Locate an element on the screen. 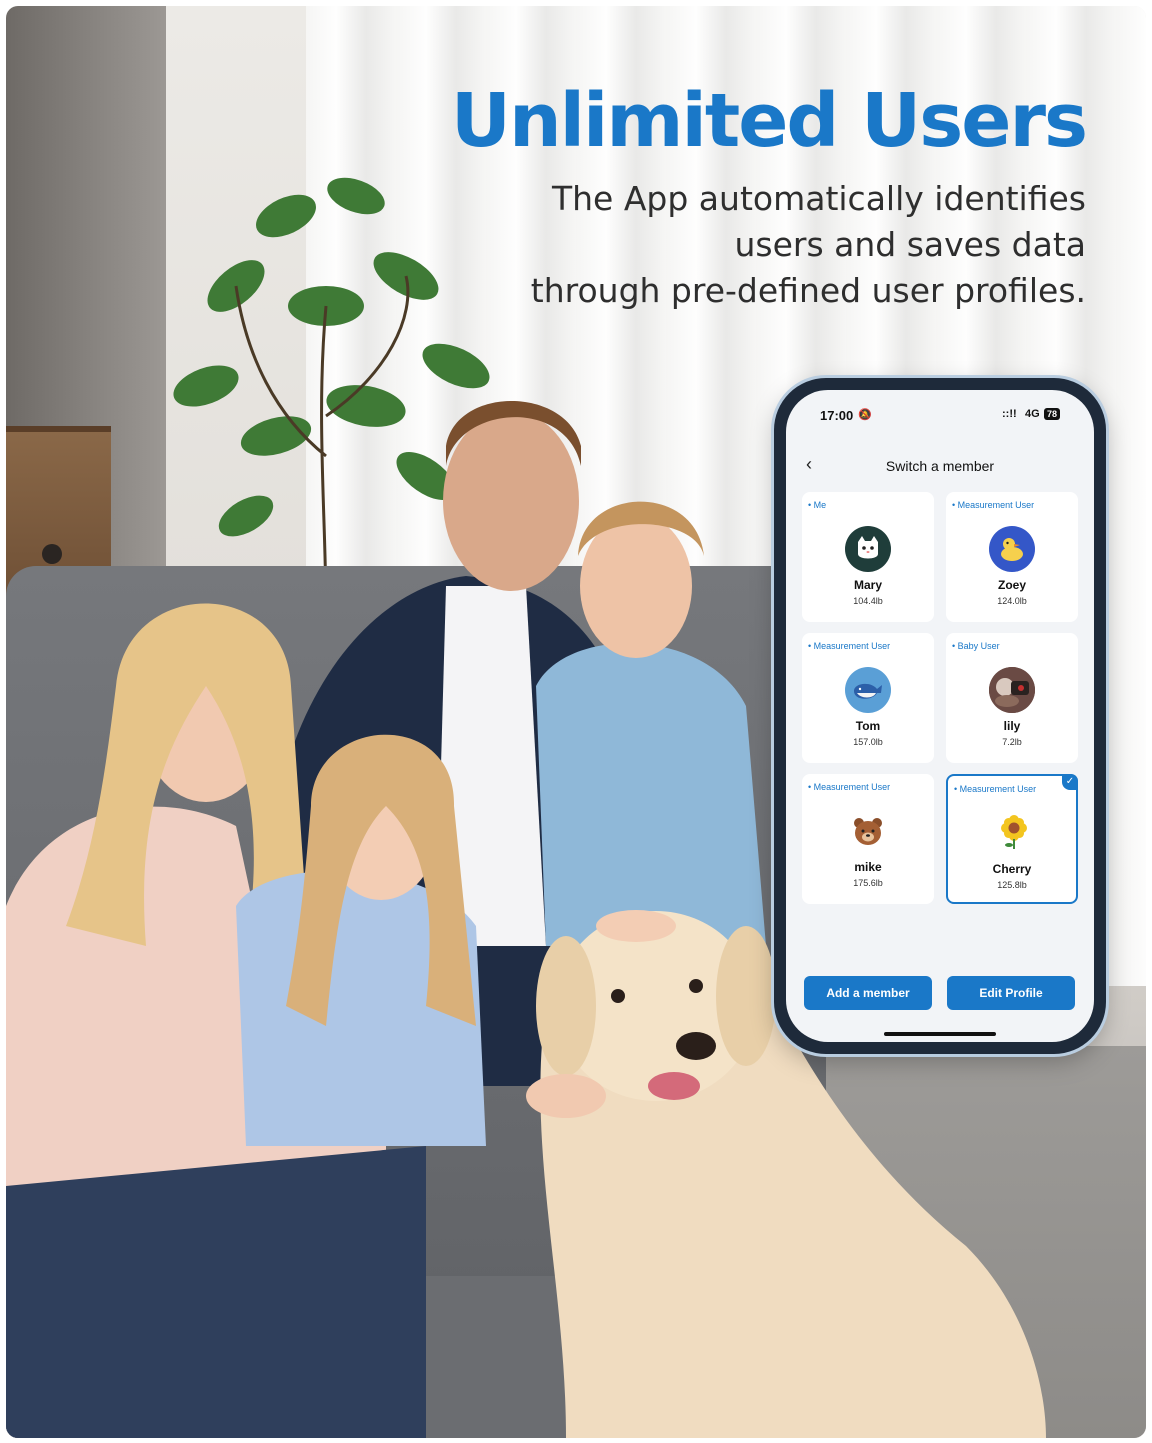 The height and width of the screenshot is (1443, 1152). whale-icon is located at coordinates (868, 690).